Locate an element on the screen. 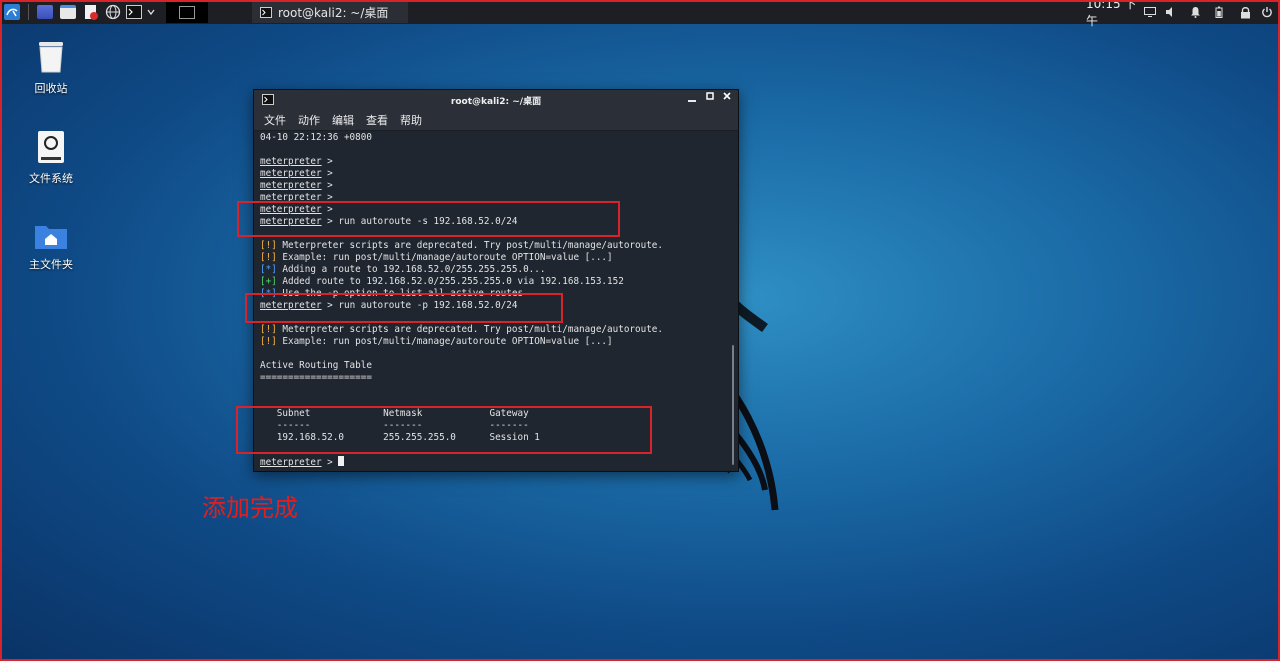  text-editor-launcher is located at coordinates (91, 12).